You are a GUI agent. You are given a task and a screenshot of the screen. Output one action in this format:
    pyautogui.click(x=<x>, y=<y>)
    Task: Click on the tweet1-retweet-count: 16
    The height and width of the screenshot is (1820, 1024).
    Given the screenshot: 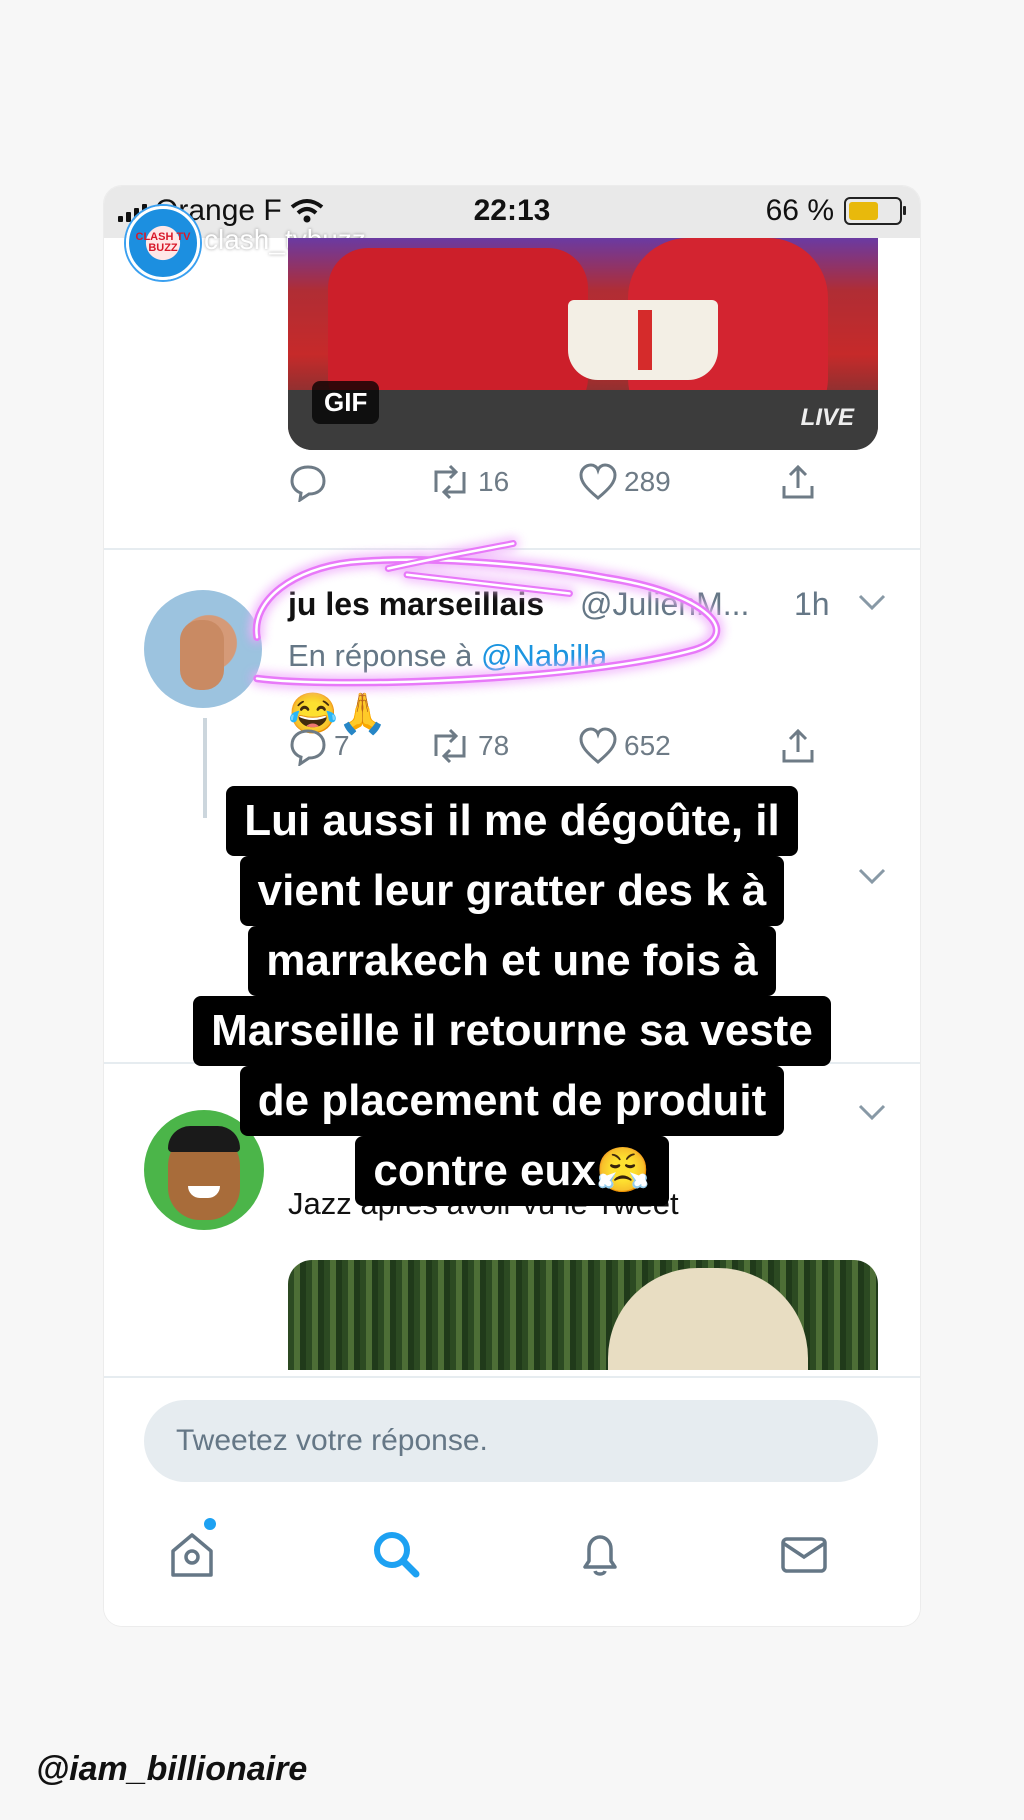 What is the action you would take?
    pyautogui.click(x=494, y=481)
    